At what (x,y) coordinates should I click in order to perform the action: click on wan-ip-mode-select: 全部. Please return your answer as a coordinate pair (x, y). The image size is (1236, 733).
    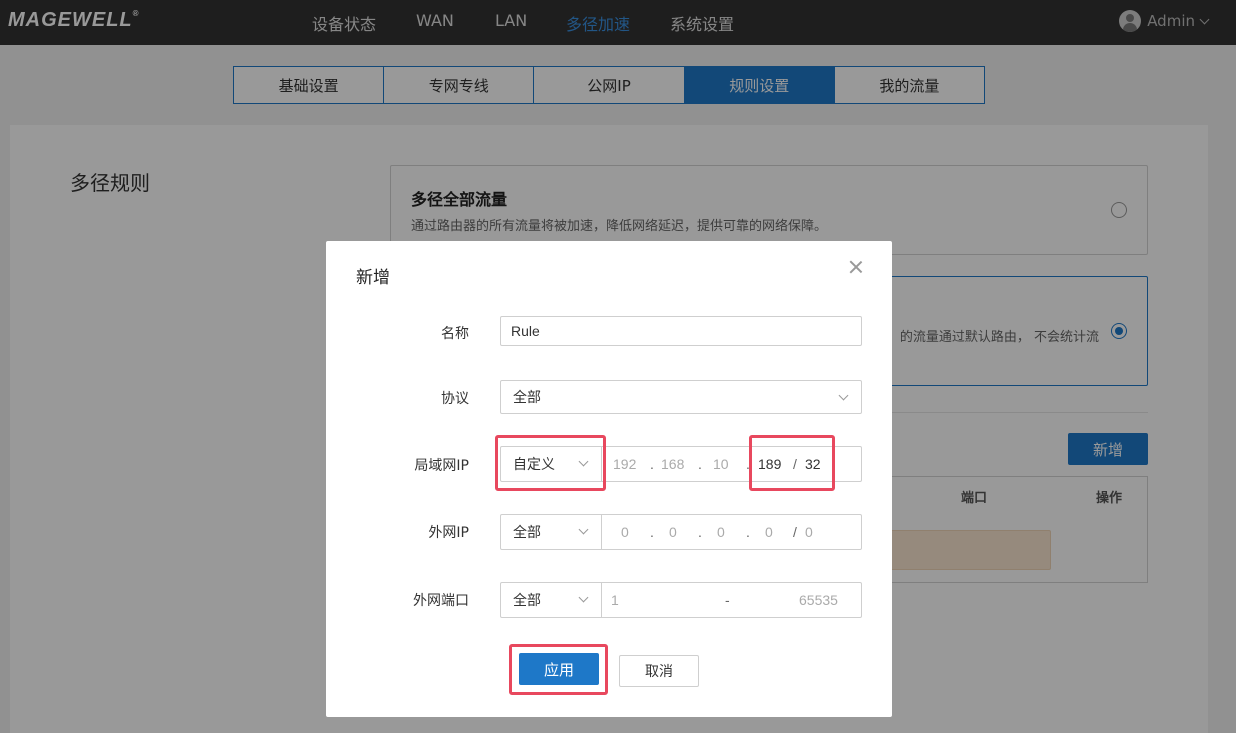
    Looking at the image, I should click on (551, 532).